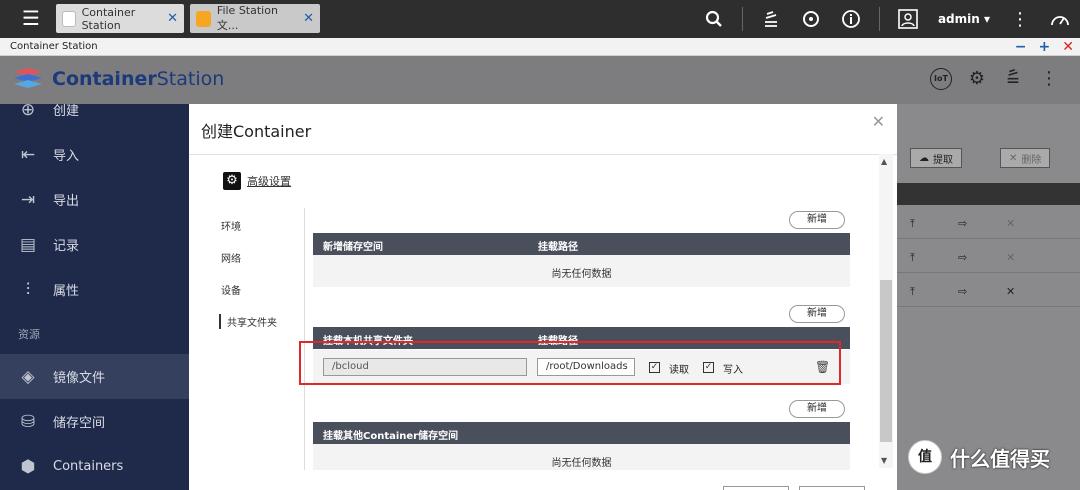 The image size is (1080, 490). Describe the element at coordinates (66, 111) in the screenshot. I see `sidebar-item-label: 创建` at that location.